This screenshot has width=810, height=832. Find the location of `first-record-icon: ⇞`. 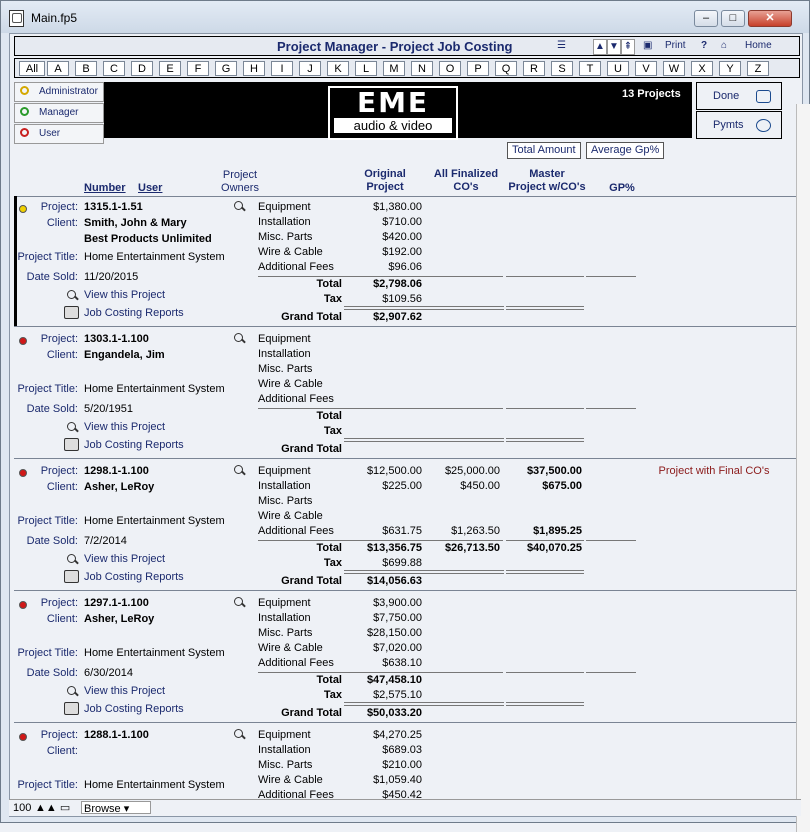

first-record-icon: ⇞ is located at coordinates (628, 47).